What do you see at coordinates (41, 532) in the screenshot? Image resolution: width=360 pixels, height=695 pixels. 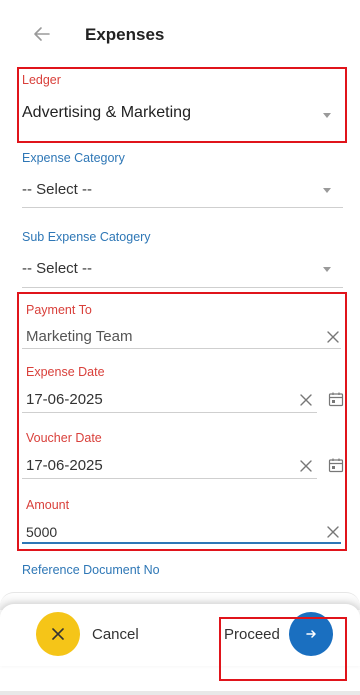 I see `amount-input: 5000` at bounding box center [41, 532].